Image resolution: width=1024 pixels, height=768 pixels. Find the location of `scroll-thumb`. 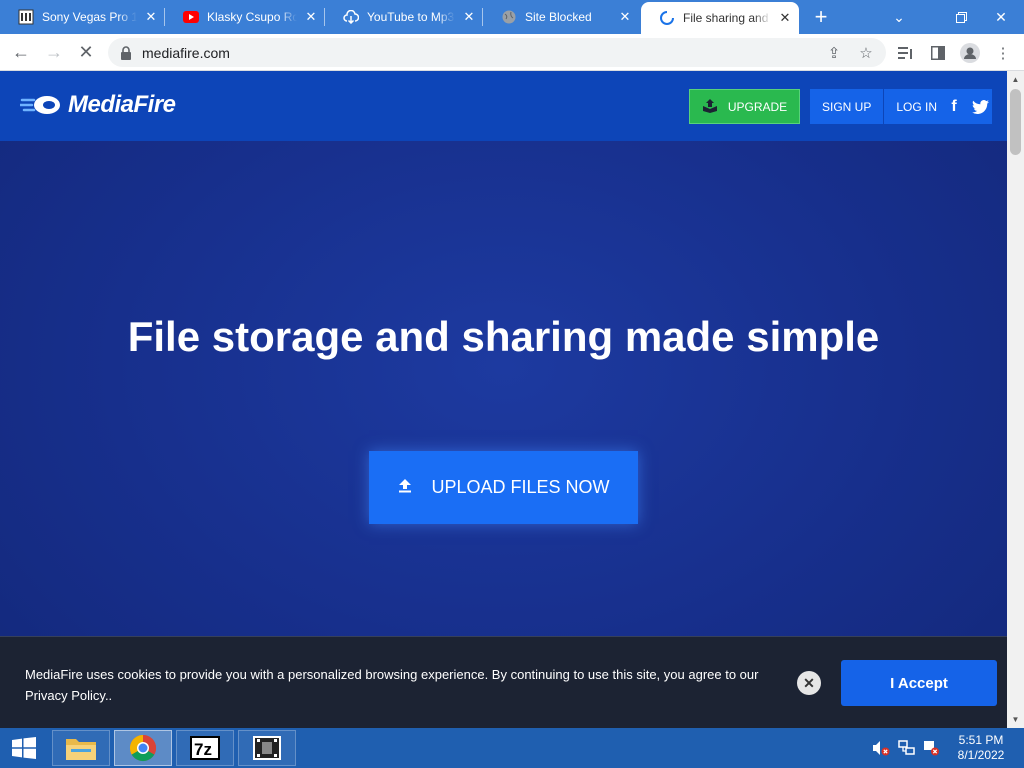

scroll-thumb is located at coordinates (1015, 122).